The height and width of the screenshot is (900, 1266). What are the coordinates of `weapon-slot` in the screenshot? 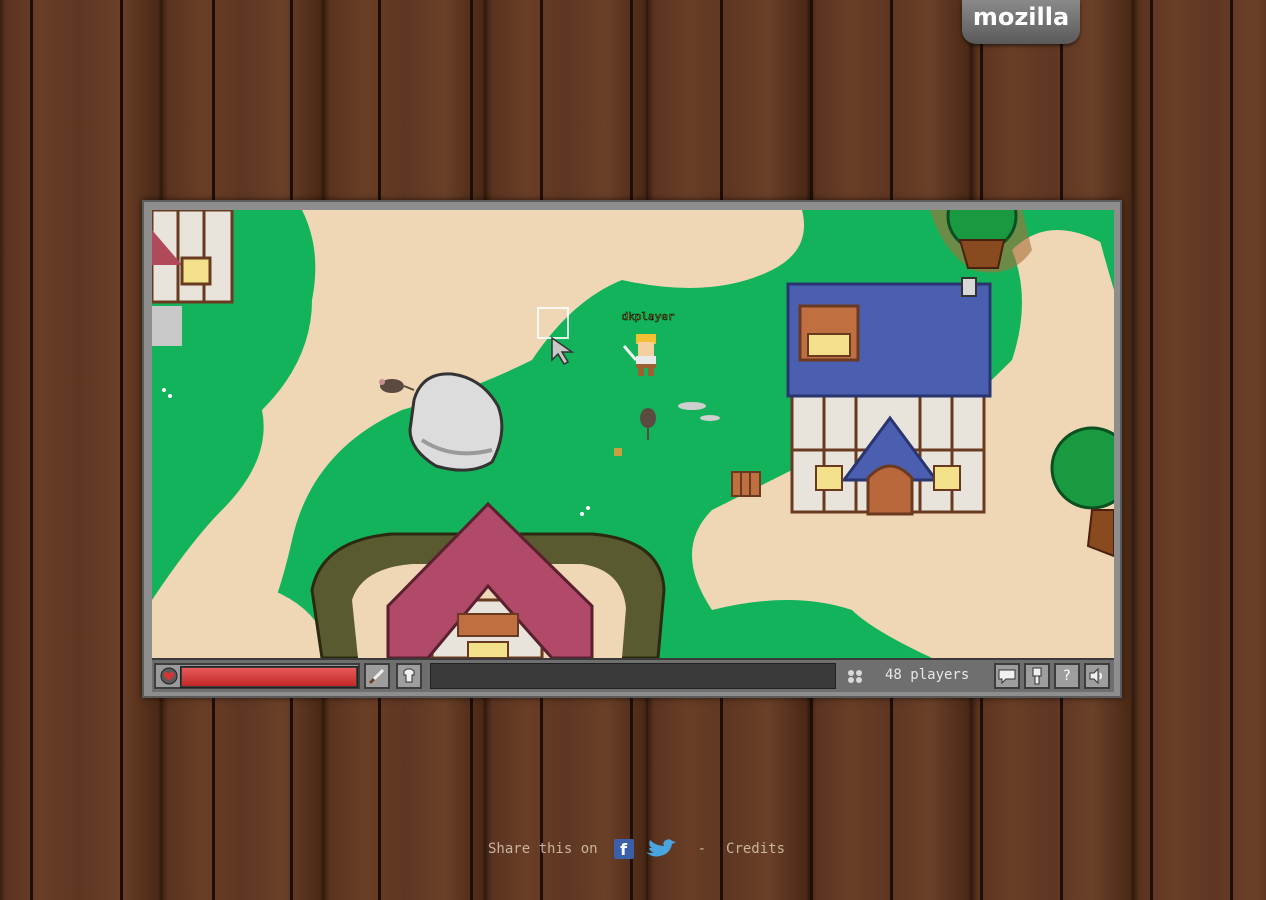 It's located at (377, 676).